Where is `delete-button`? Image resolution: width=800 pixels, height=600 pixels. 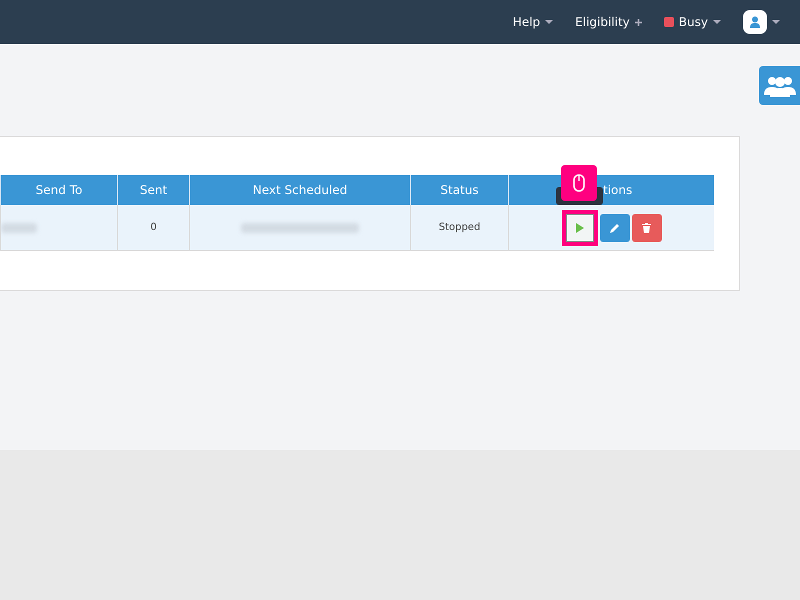 delete-button is located at coordinates (647, 228).